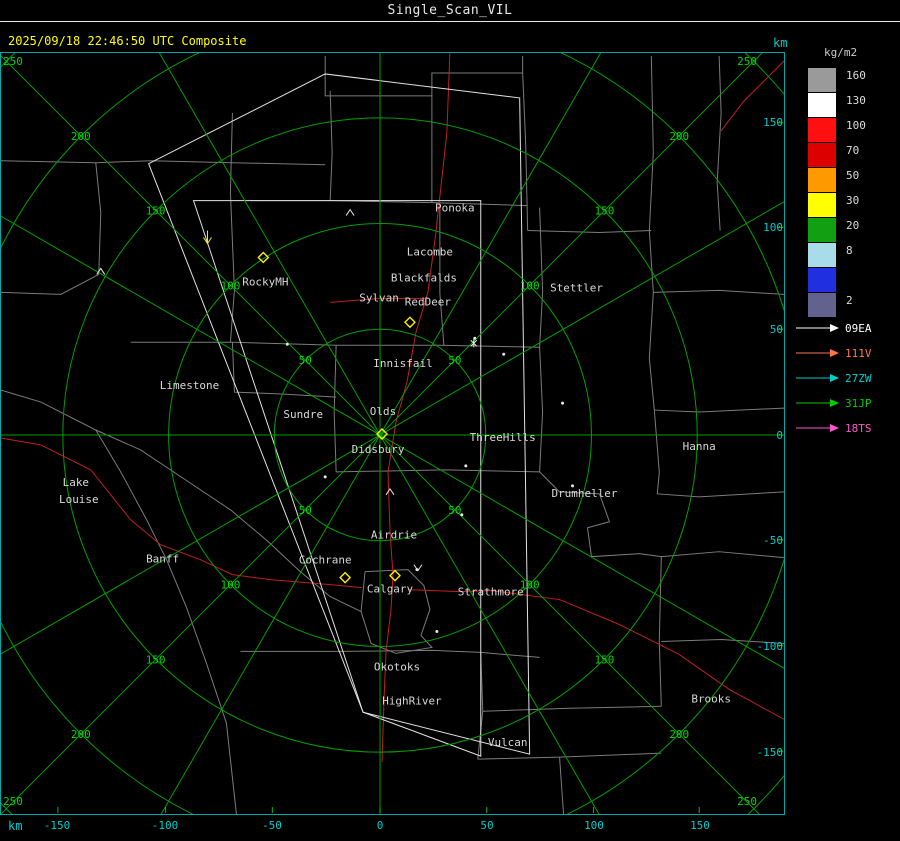 The image size is (900, 841). What do you see at coordinates (394, 535) in the screenshot?
I see `city-label: Airdrie` at bounding box center [394, 535].